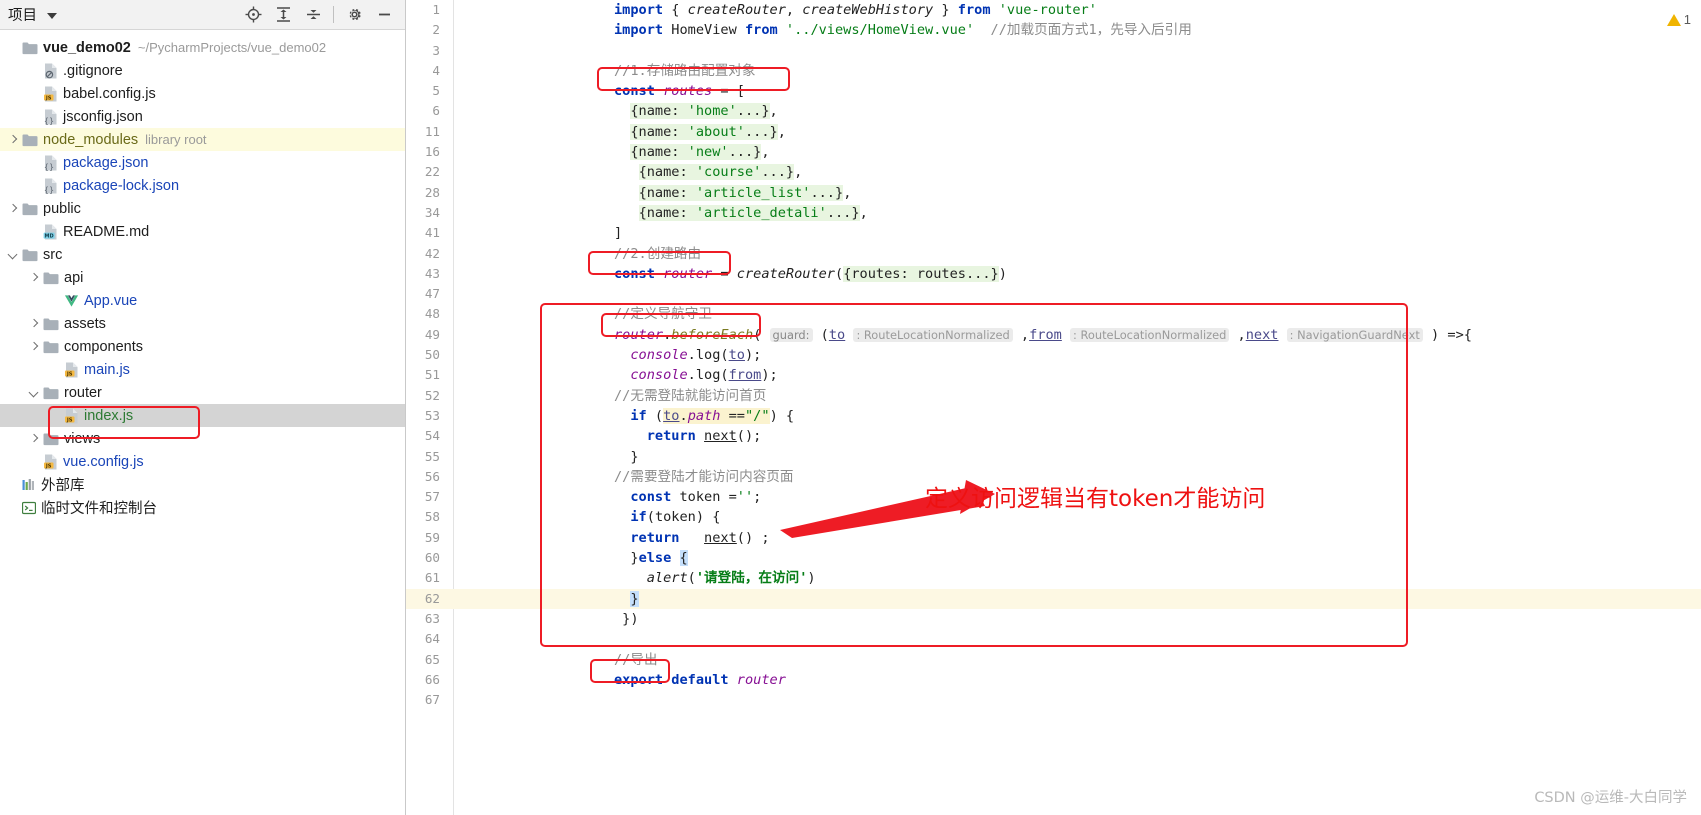 This screenshot has height=815, width=1701. I want to click on code-line: 6 {name: 'home'...},, so click(1053, 111).